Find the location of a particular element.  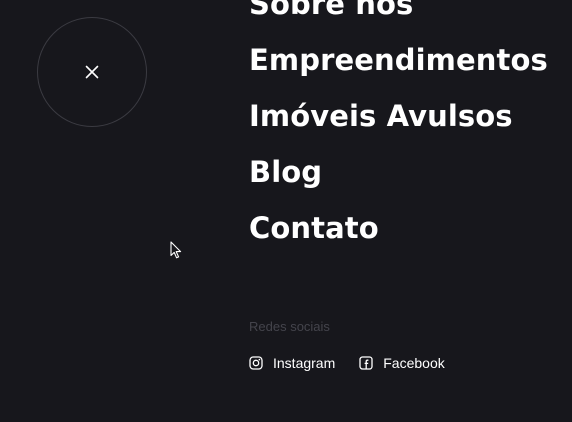

facebook-label: Facebook is located at coordinates (414, 363).